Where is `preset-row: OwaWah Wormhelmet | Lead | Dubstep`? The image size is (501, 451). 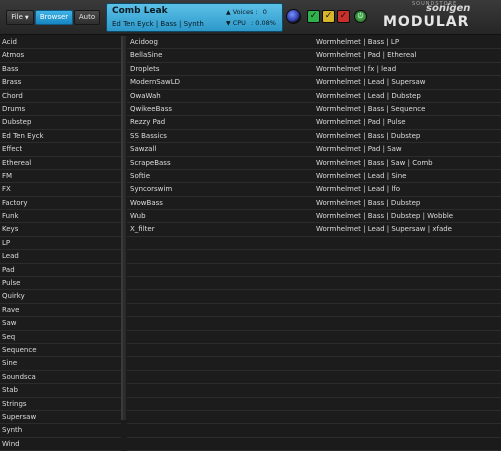
preset-row: OwaWah Wormhelmet | Lead | Dubstep is located at coordinates (314, 96).